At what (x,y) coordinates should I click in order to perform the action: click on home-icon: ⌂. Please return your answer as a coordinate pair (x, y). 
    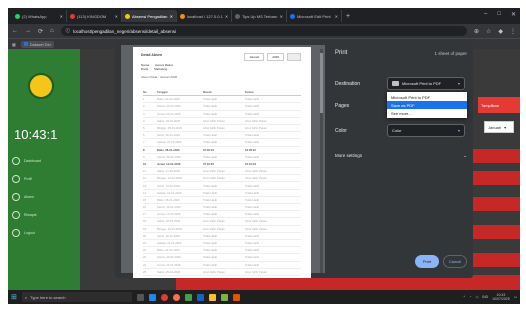
    Looking at the image, I should click on (52, 31).